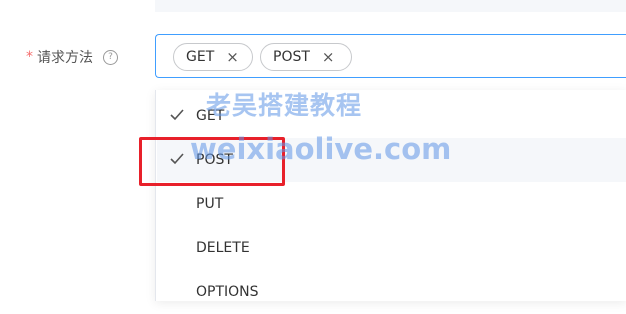 The height and width of the screenshot is (314, 626). What do you see at coordinates (391, 116) in the screenshot?
I see `option-get: GET` at bounding box center [391, 116].